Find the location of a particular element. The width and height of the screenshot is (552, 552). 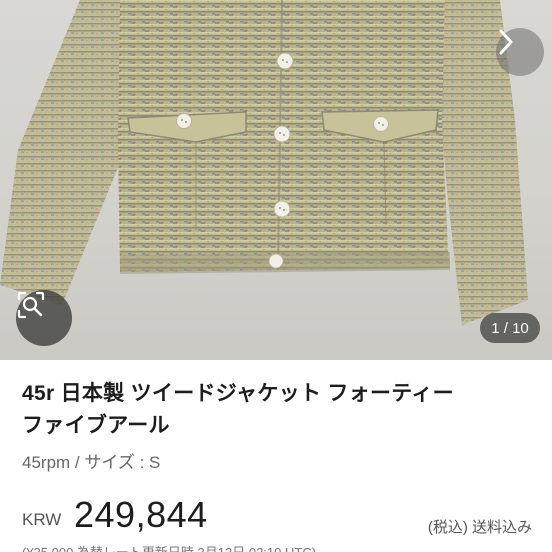

product-title-line-2: ファイブアール is located at coordinates (96, 425).